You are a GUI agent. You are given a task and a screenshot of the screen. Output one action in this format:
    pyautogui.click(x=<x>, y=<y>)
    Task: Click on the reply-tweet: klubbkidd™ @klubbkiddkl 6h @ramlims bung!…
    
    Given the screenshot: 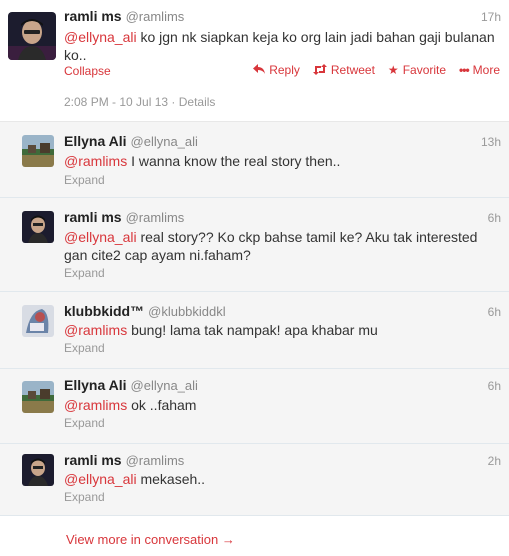 What is the action you would take?
    pyautogui.click(x=254, y=330)
    